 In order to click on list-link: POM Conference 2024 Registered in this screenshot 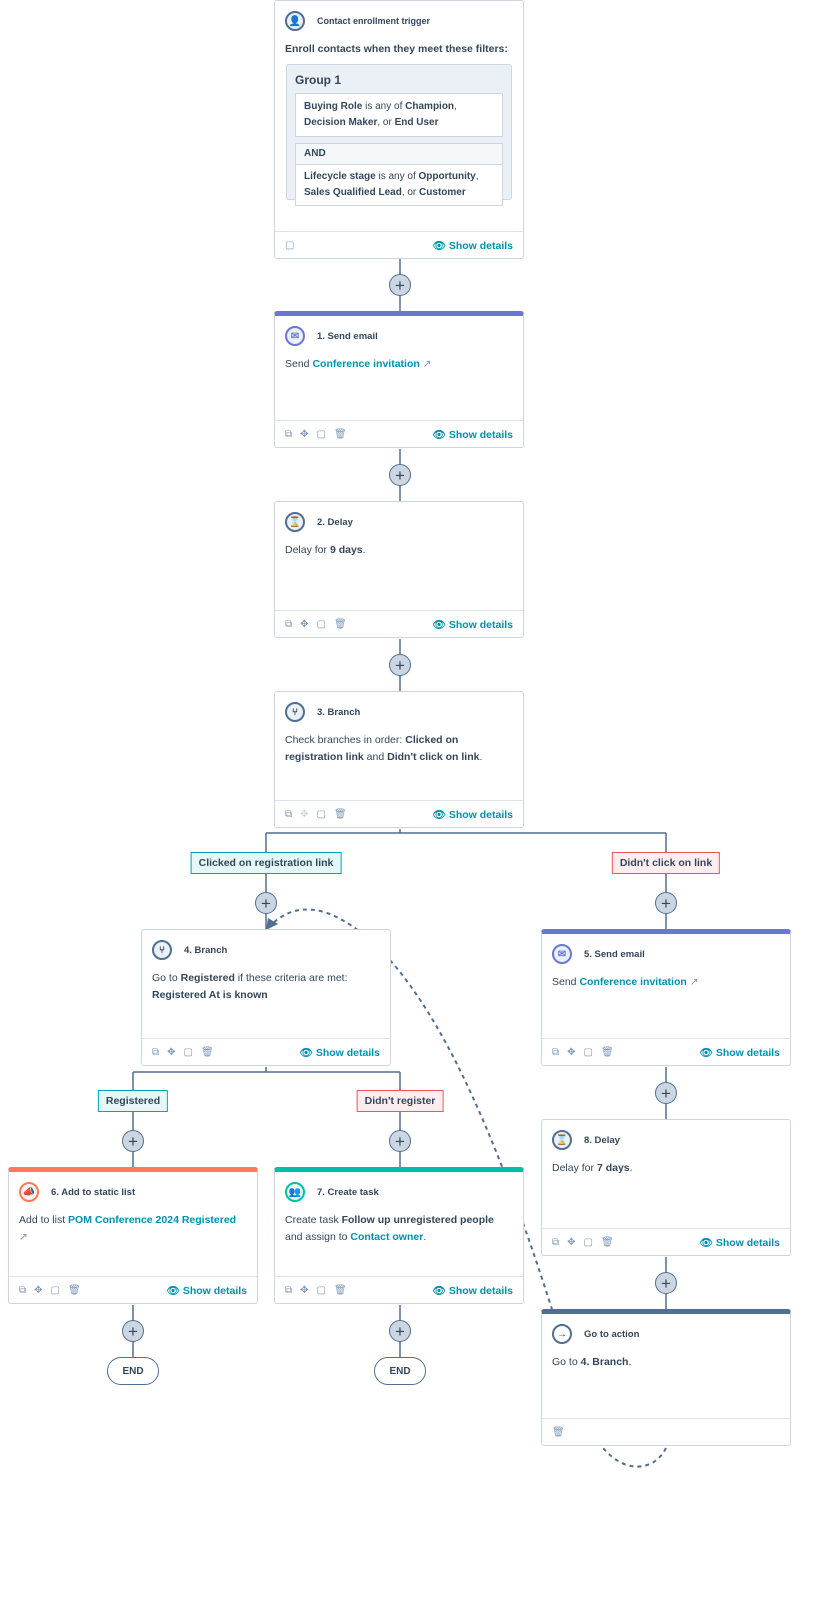, I will do `click(152, 1220)`.